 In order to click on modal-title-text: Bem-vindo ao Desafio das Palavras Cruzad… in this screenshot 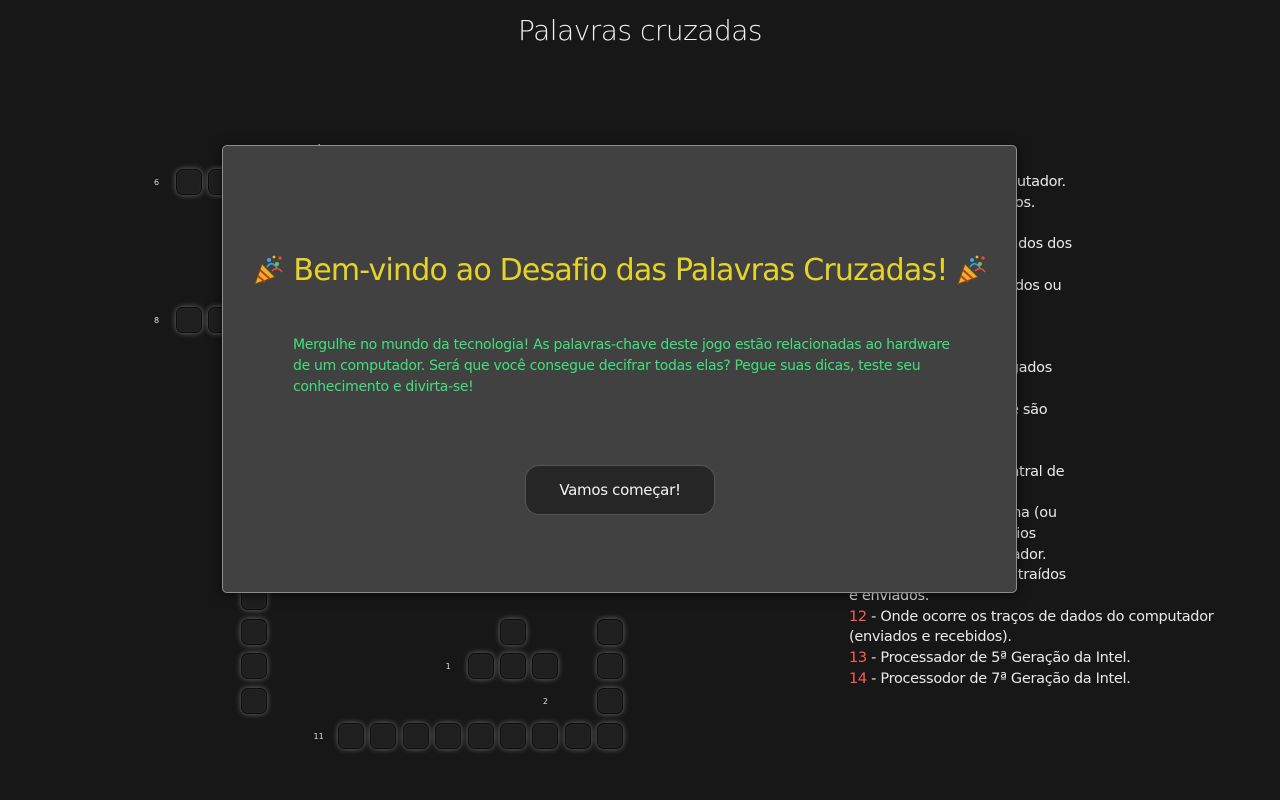, I will do `click(620, 270)`.